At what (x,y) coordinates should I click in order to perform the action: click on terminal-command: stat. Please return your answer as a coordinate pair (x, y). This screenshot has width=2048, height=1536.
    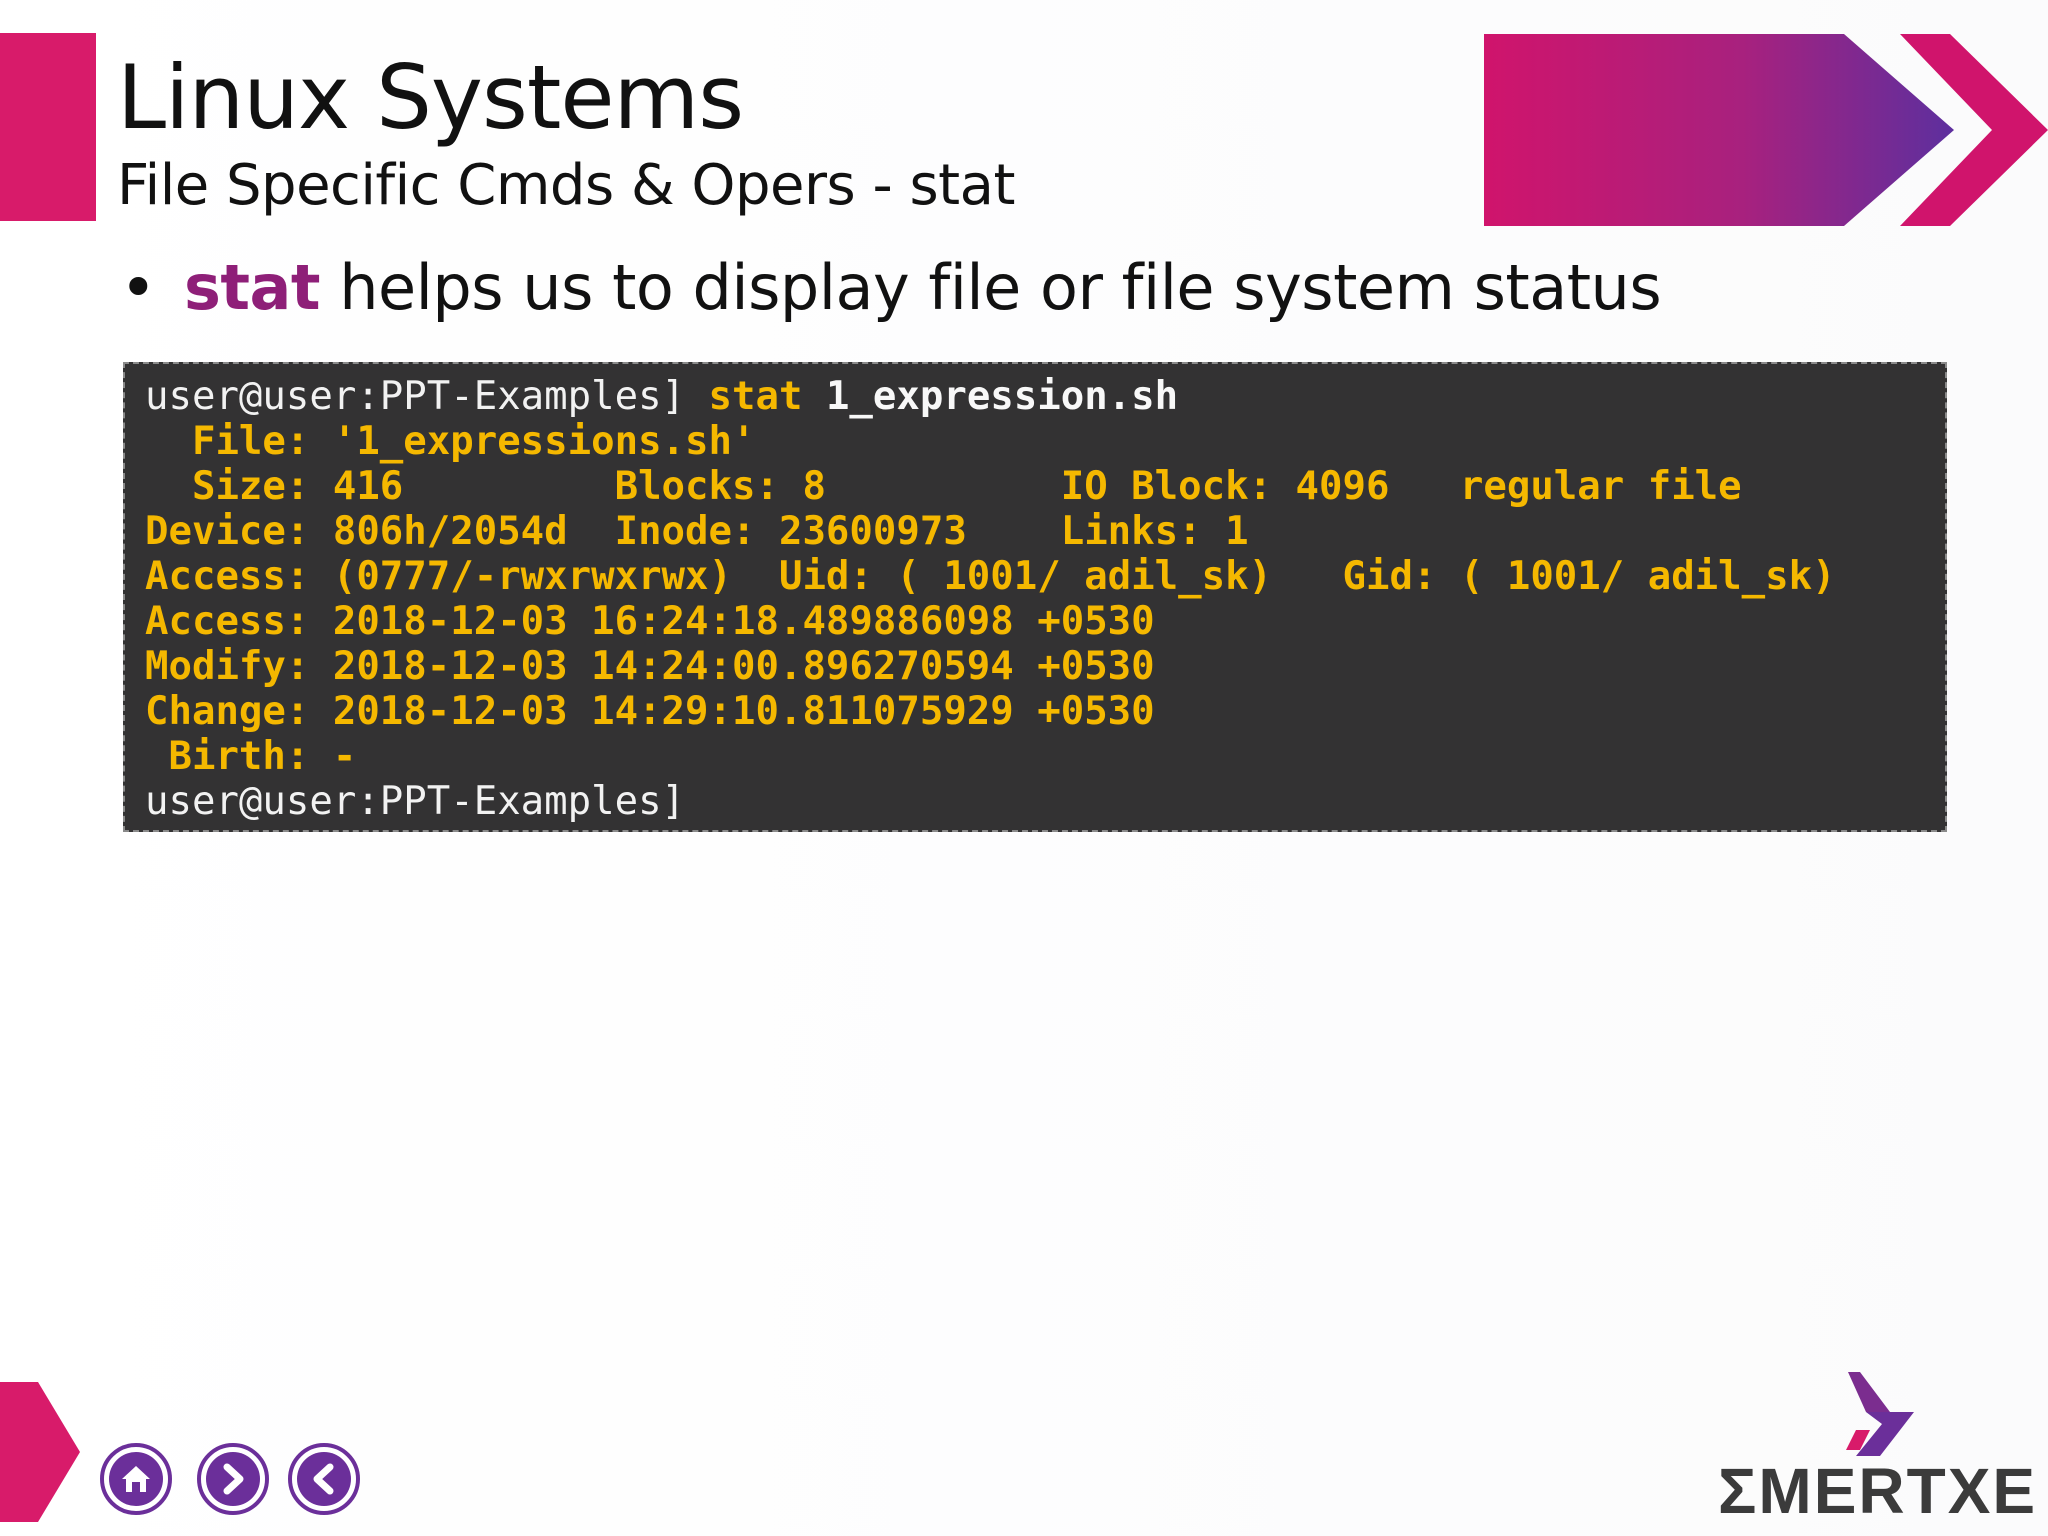
    Looking at the image, I should click on (755, 396).